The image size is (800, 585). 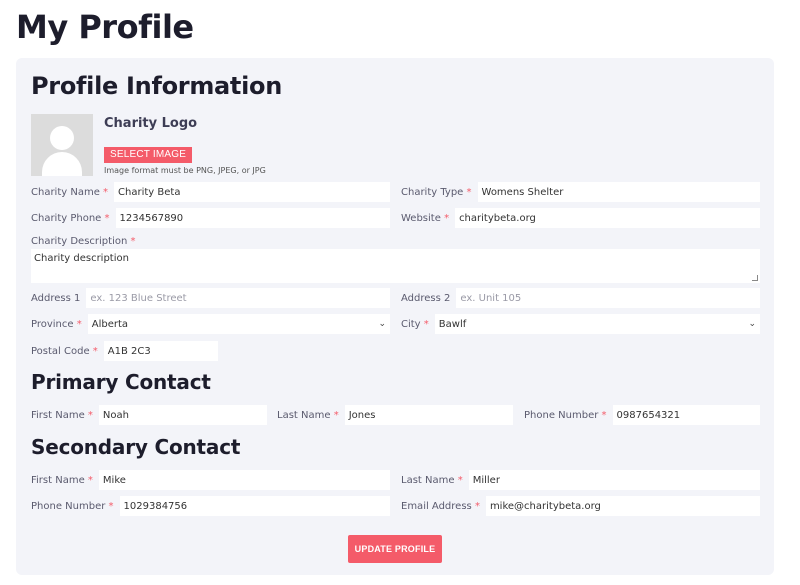 I want to click on update-profile-button: UPDATE PROFILE, so click(x=395, y=549).